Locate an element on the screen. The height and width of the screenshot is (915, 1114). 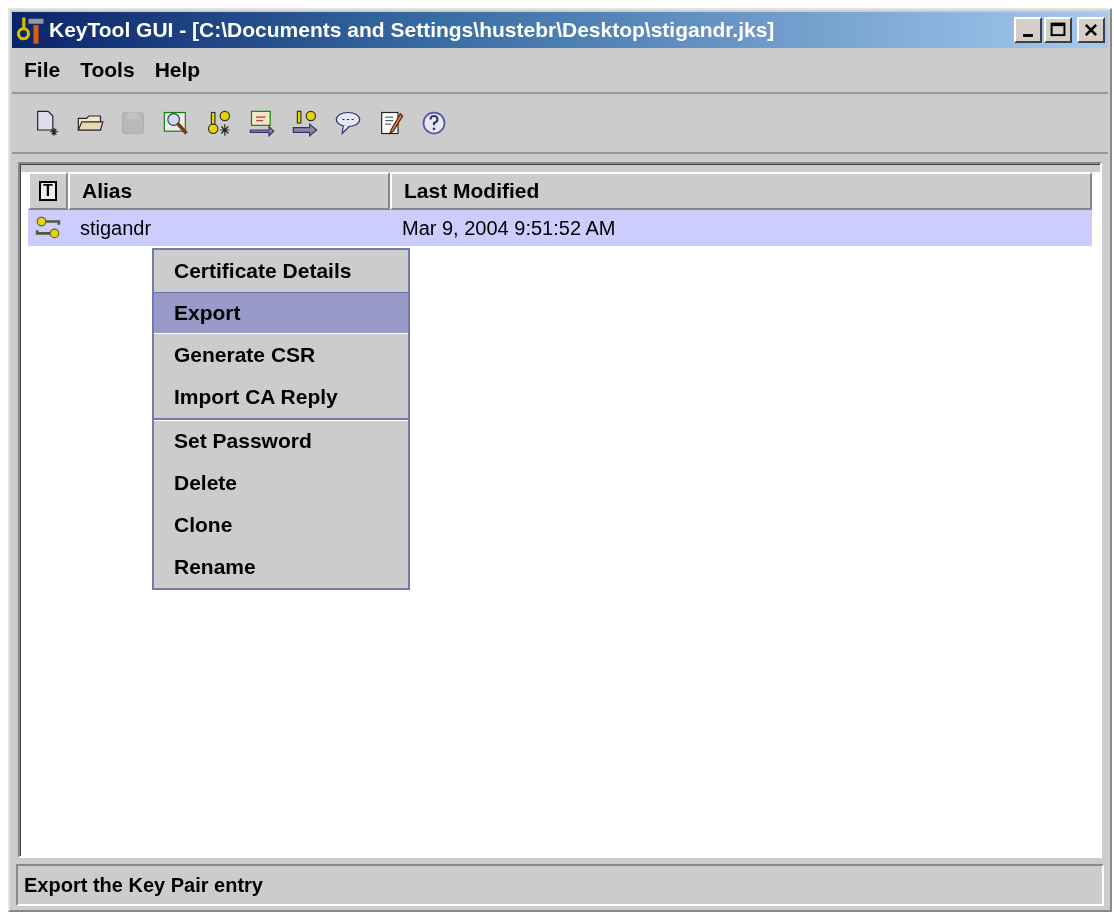
status-text: Export the Key Pair entry is located at coordinates (143, 885).